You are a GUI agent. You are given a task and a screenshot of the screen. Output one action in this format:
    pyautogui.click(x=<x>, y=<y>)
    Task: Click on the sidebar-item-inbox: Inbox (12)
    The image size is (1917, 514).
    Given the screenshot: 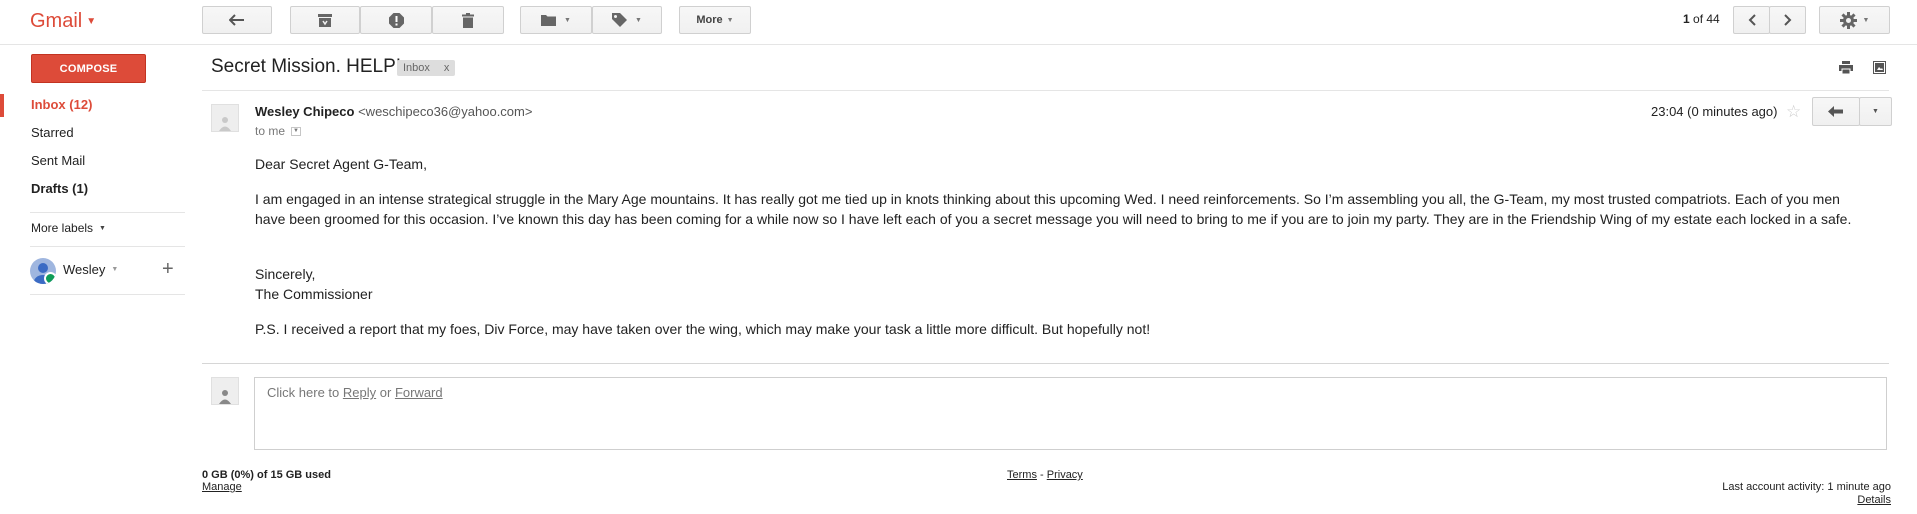 What is the action you would take?
    pyautogui.click(x=61, y=104)
    